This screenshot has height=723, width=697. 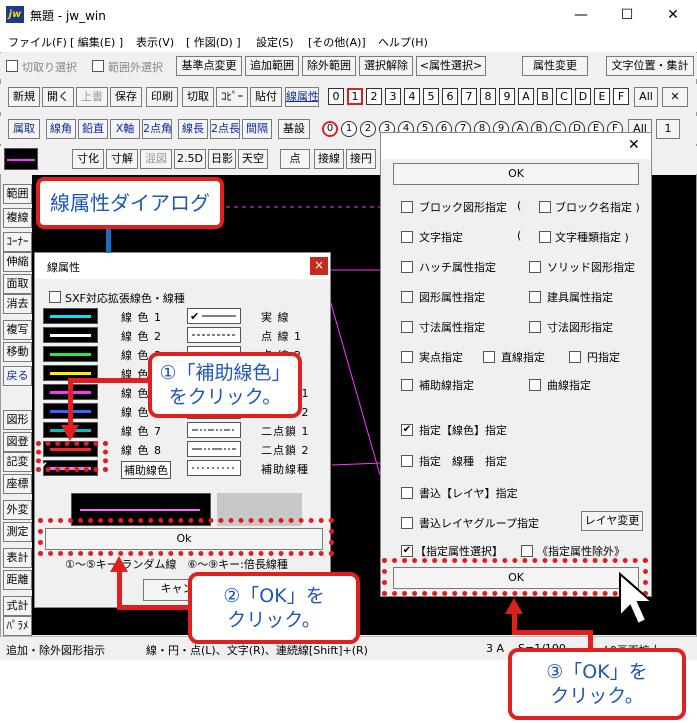 What do you see at coordinates (407, 267) in the screenshot?
I see `select-option-checkbox-2-a` at bounding box center [407, 267].